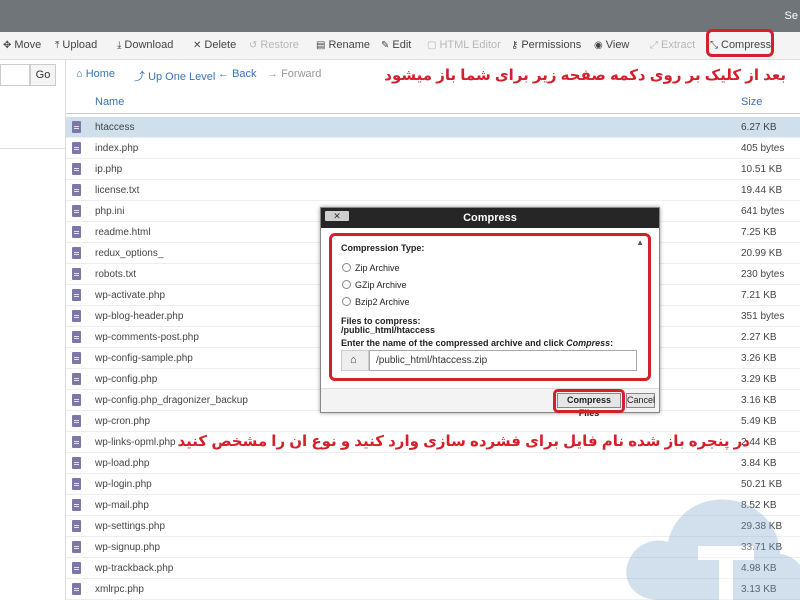 This screenshot has width=800, height=600. I want to click on home-link: ⌂ Home, so click(95, 74).